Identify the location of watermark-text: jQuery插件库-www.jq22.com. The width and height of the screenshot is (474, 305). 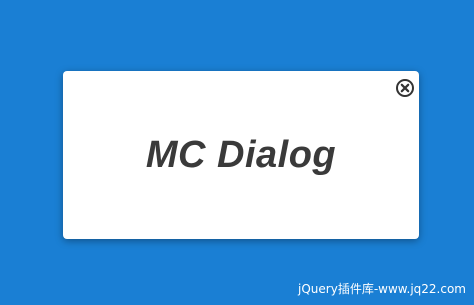
(382, 289).